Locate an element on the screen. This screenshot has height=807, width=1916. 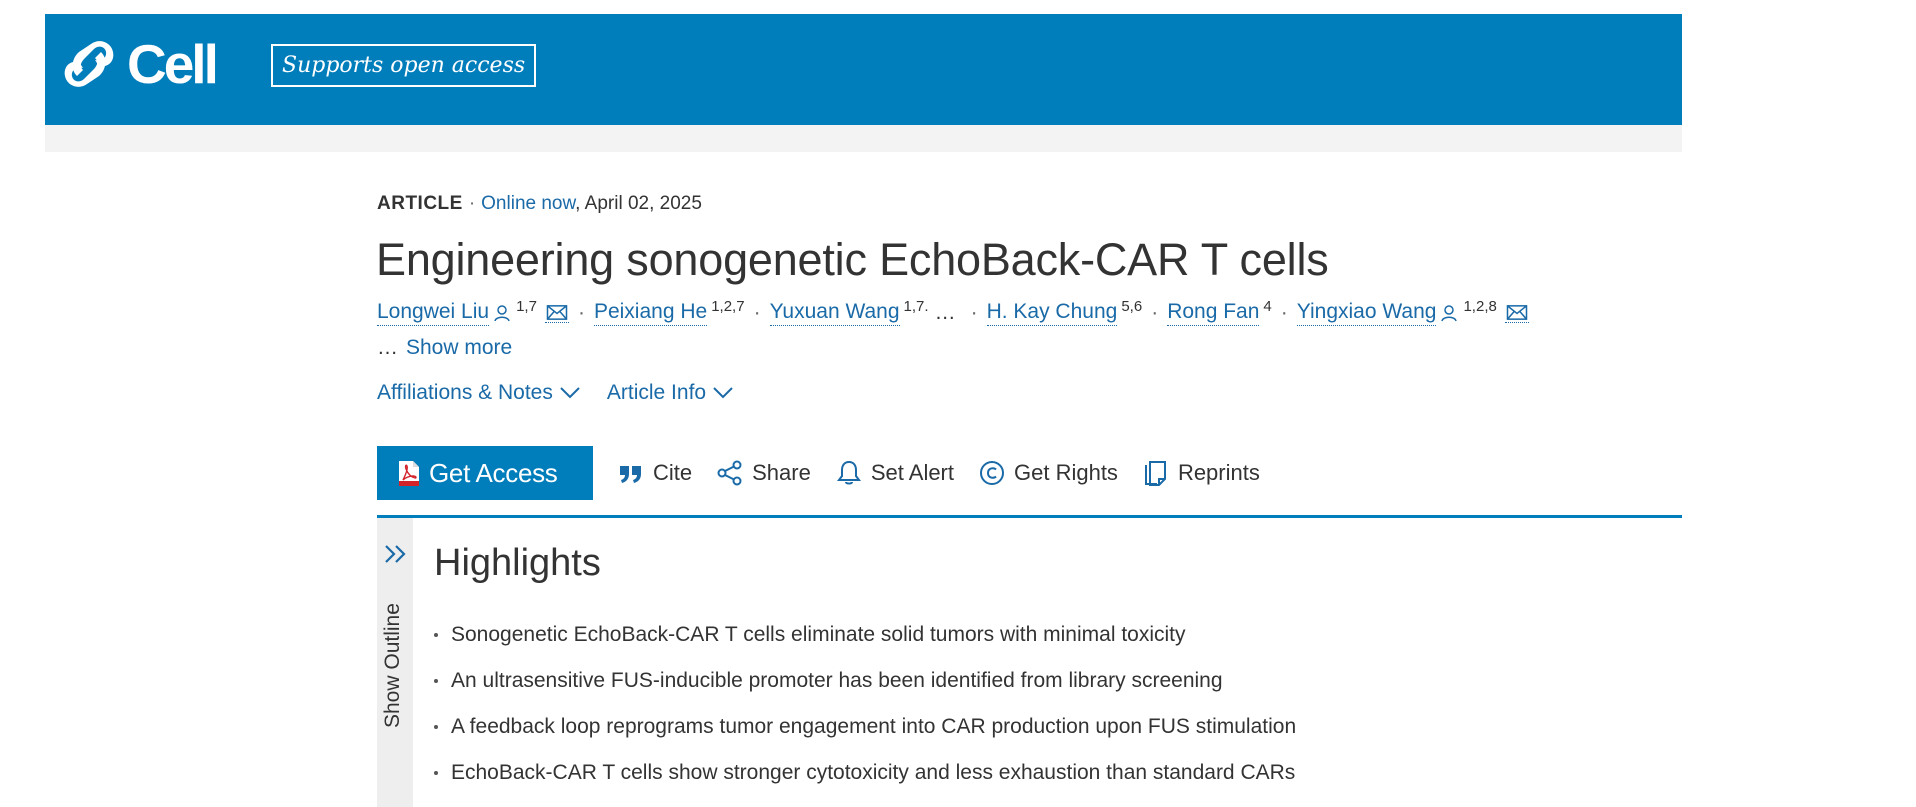
affiliations-notes-toggle: Affiliations & Notes is located at coordinates (479, 393).